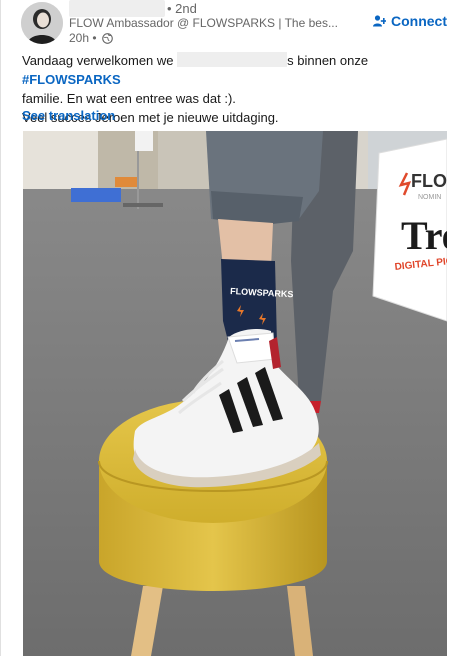 The width and height of the screenshot is (452, 656). Describe the element at coordinates (71, 79) in the screenshot. I see `hashtag-link: #FLOWSPARKS` at that location.